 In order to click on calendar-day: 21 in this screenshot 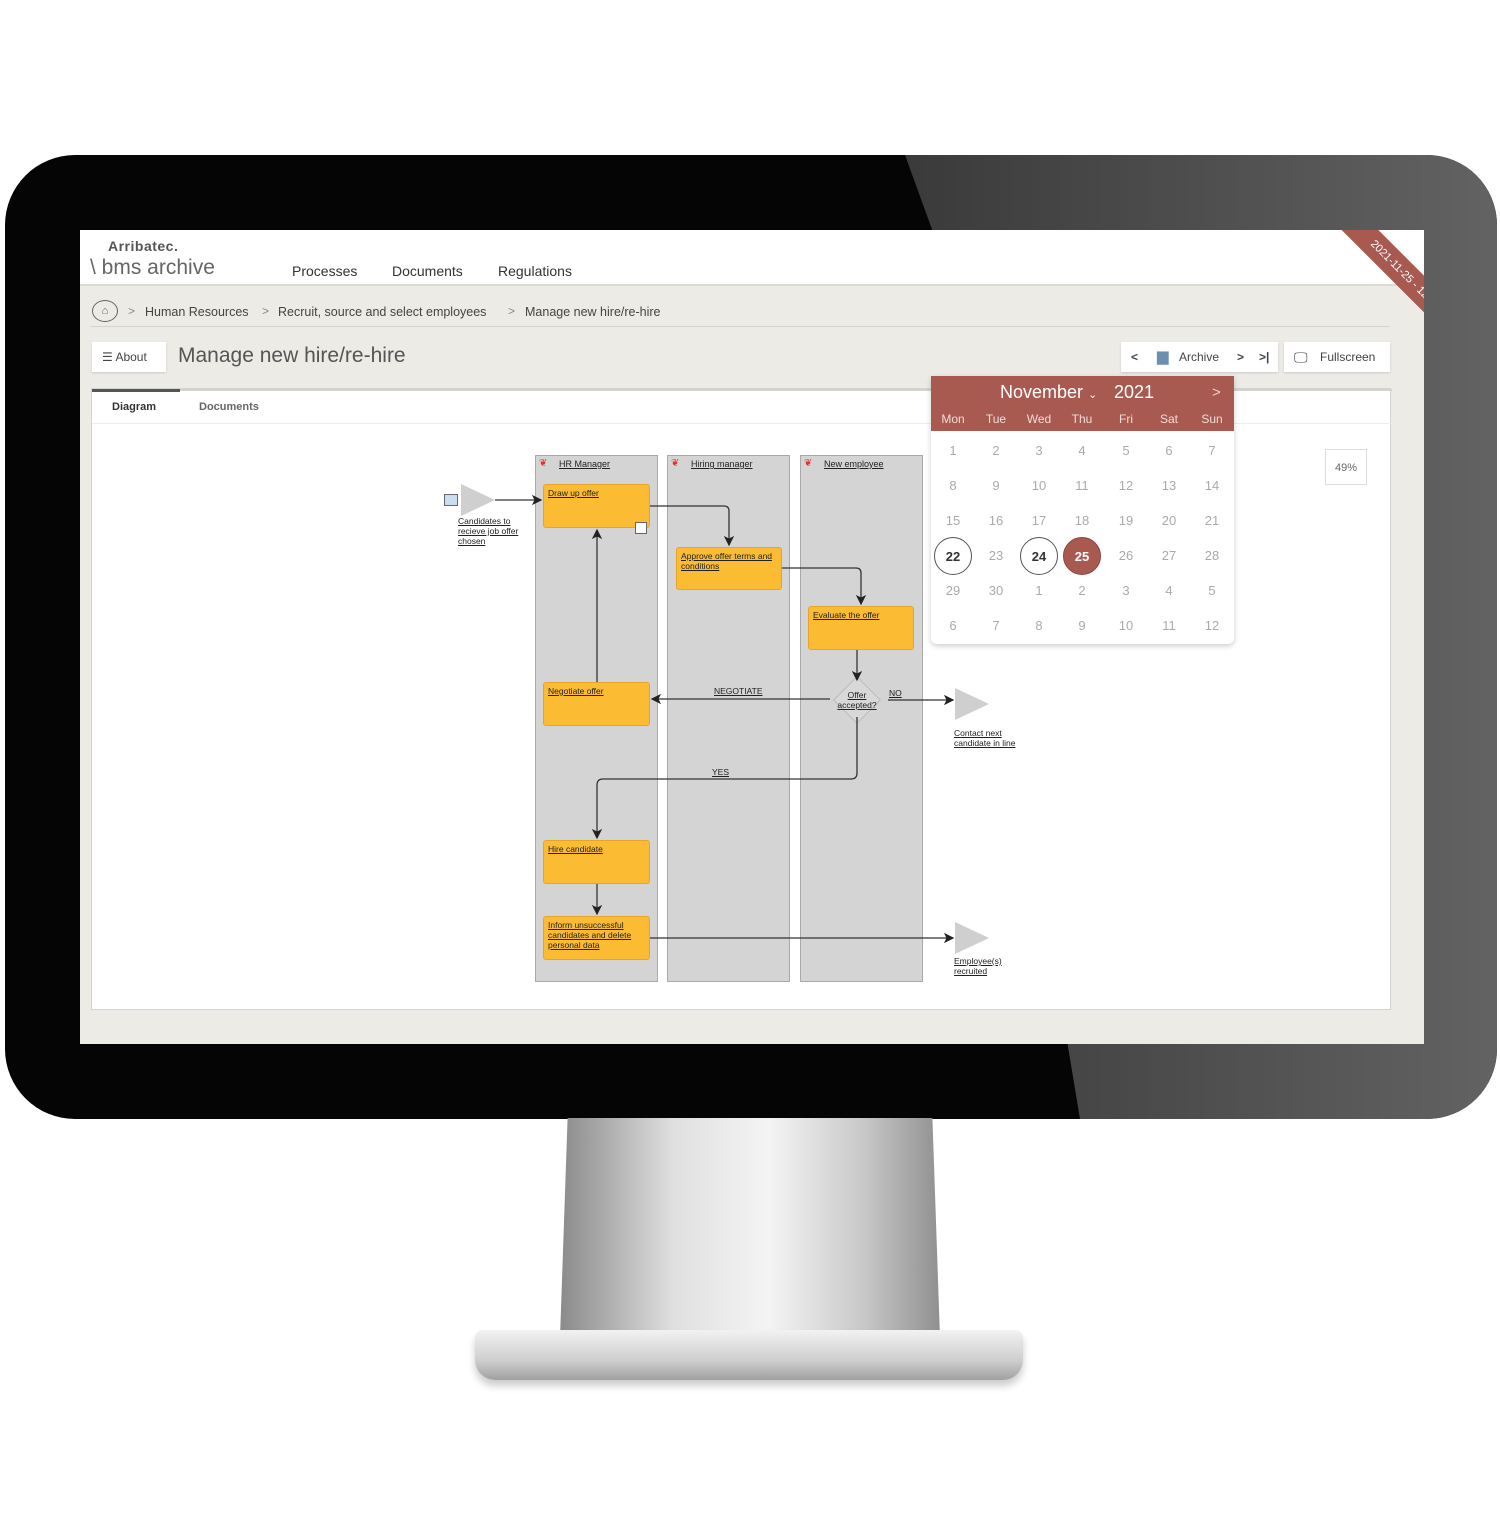, I will do `click(1212, 521)`.